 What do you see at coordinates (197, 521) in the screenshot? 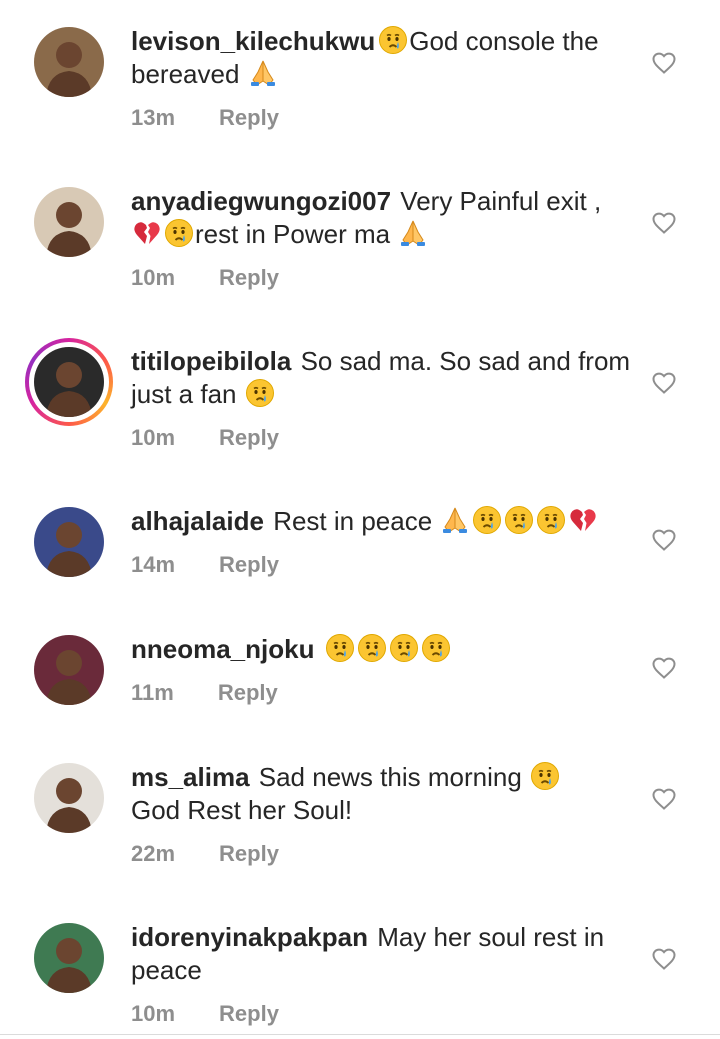
I see `comment-username: alhajalaide` at bounding box center [197, 521].